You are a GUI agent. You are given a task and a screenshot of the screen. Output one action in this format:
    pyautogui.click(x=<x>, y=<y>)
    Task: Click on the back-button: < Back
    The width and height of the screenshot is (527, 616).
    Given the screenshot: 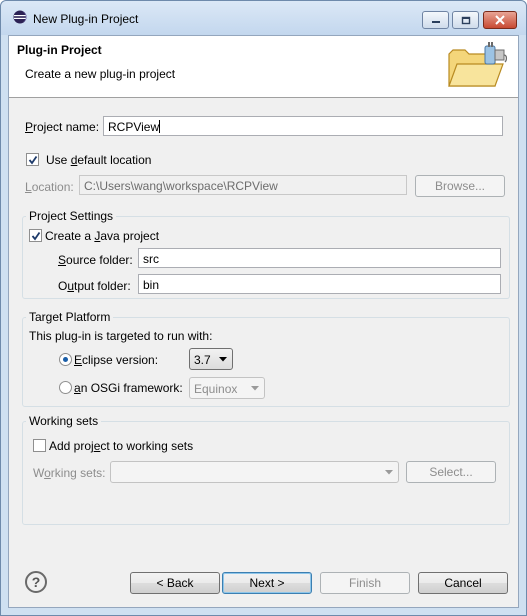 What is the action you would take?
    pyautogui.click(x=175, y=583)
    